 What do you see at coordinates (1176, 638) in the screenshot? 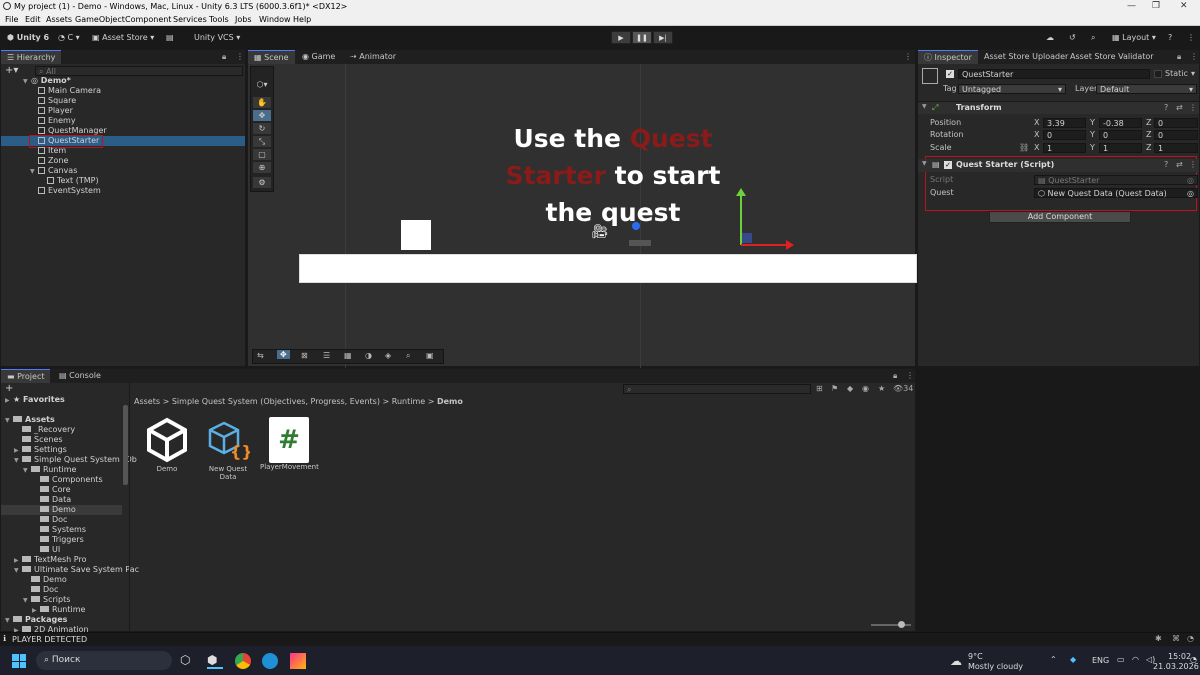
I see `network-icon: ⌘` at bounding box center [1176, 638].